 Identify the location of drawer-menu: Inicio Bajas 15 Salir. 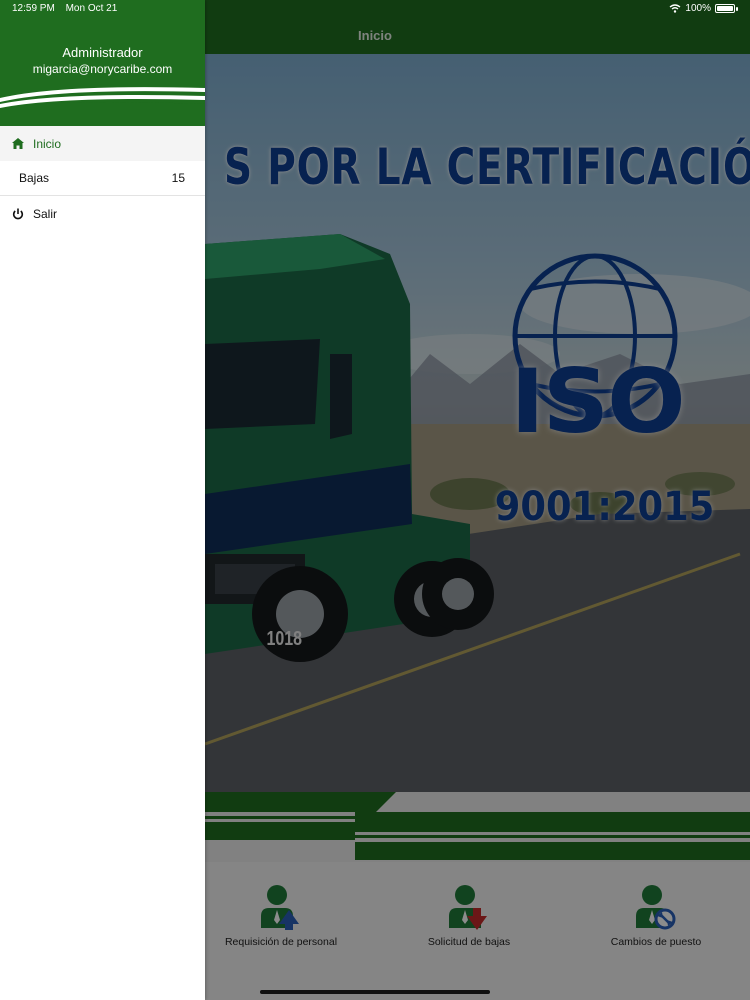
(102, 178).